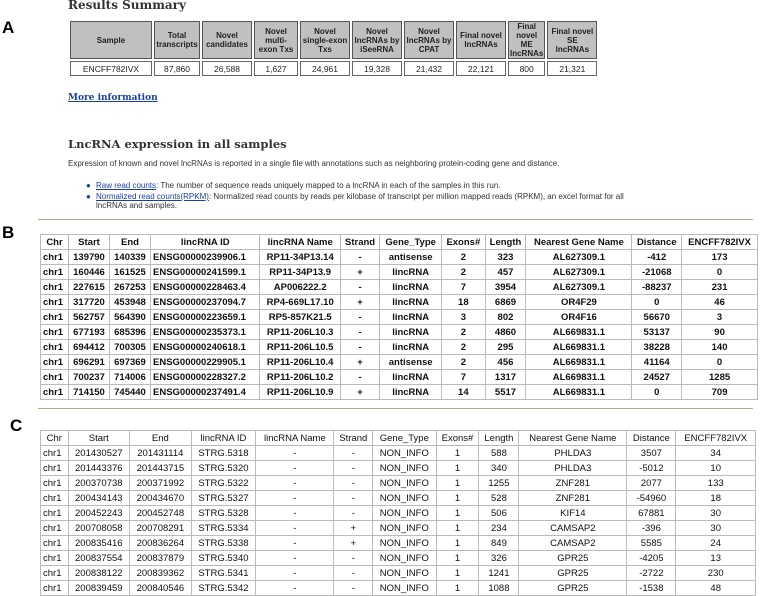  I want to click on table-cell: 200835416, so click(99, 543).